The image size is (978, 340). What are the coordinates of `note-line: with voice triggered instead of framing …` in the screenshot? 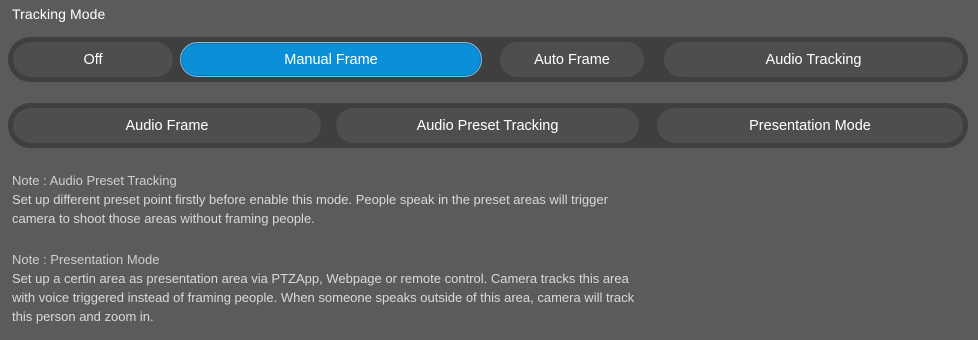 It's located at (323, 297).